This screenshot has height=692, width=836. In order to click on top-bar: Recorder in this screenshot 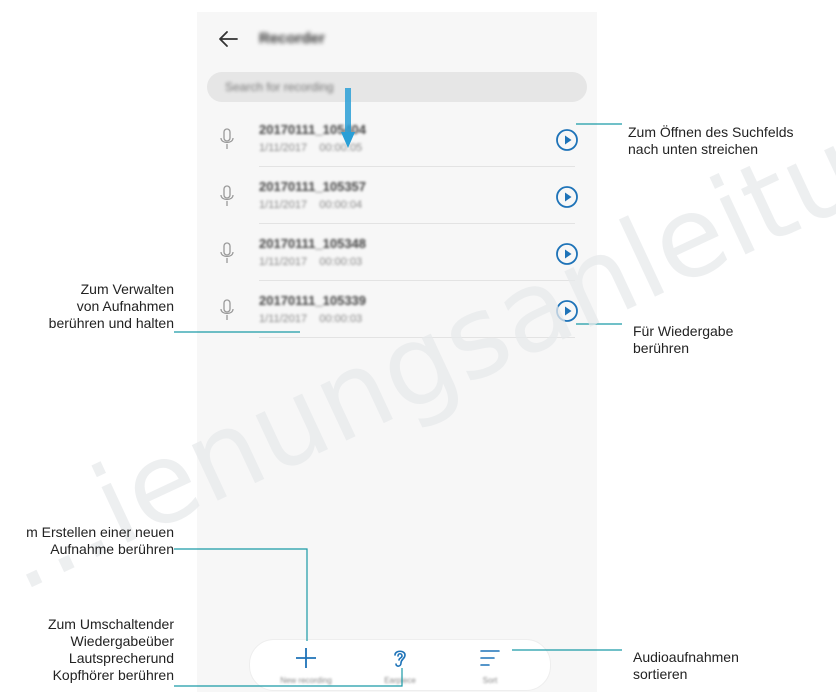, I will do `click(397, 40)`.